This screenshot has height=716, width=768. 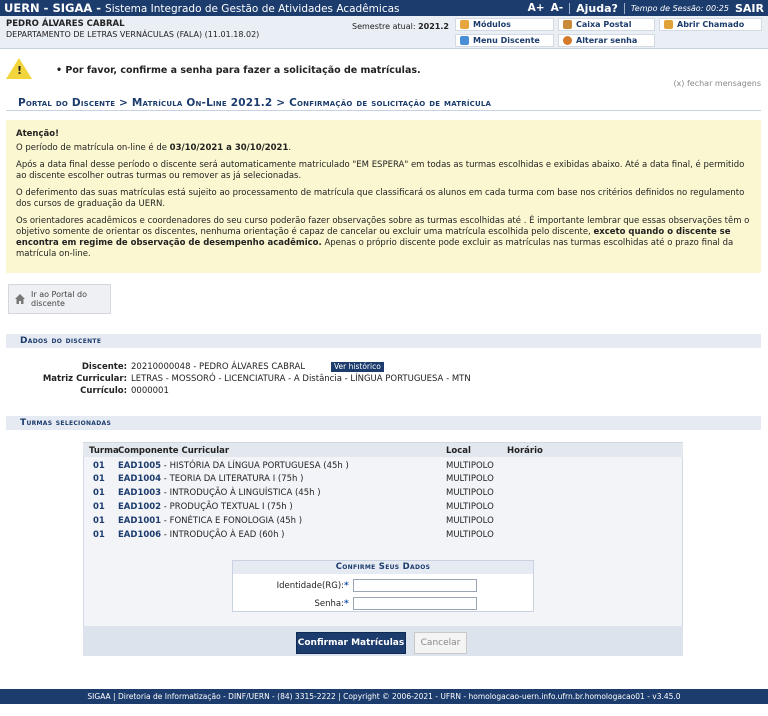 What do you see at coordinates (218, 367) in the screenshot?
I see `discente-value: 20210000048 - PEDRO ÁLVARES CABRAL` at bounding box center [218, 367].